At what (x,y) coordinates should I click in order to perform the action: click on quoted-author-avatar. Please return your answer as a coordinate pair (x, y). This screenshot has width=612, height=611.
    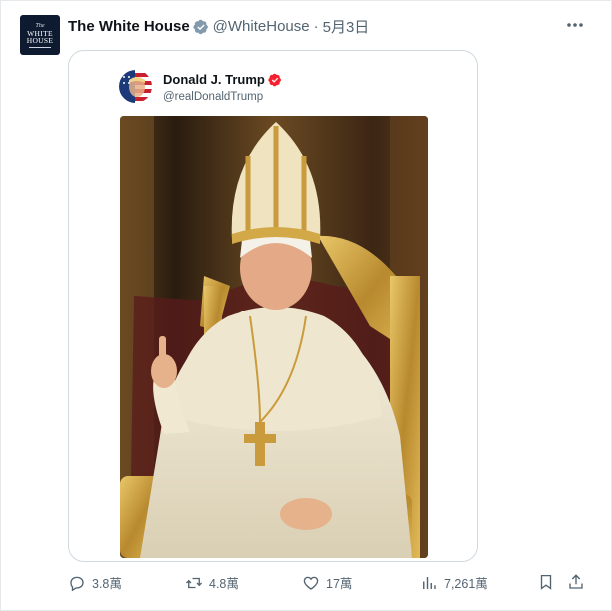
    Looking at the image, I should click on (135, 86).